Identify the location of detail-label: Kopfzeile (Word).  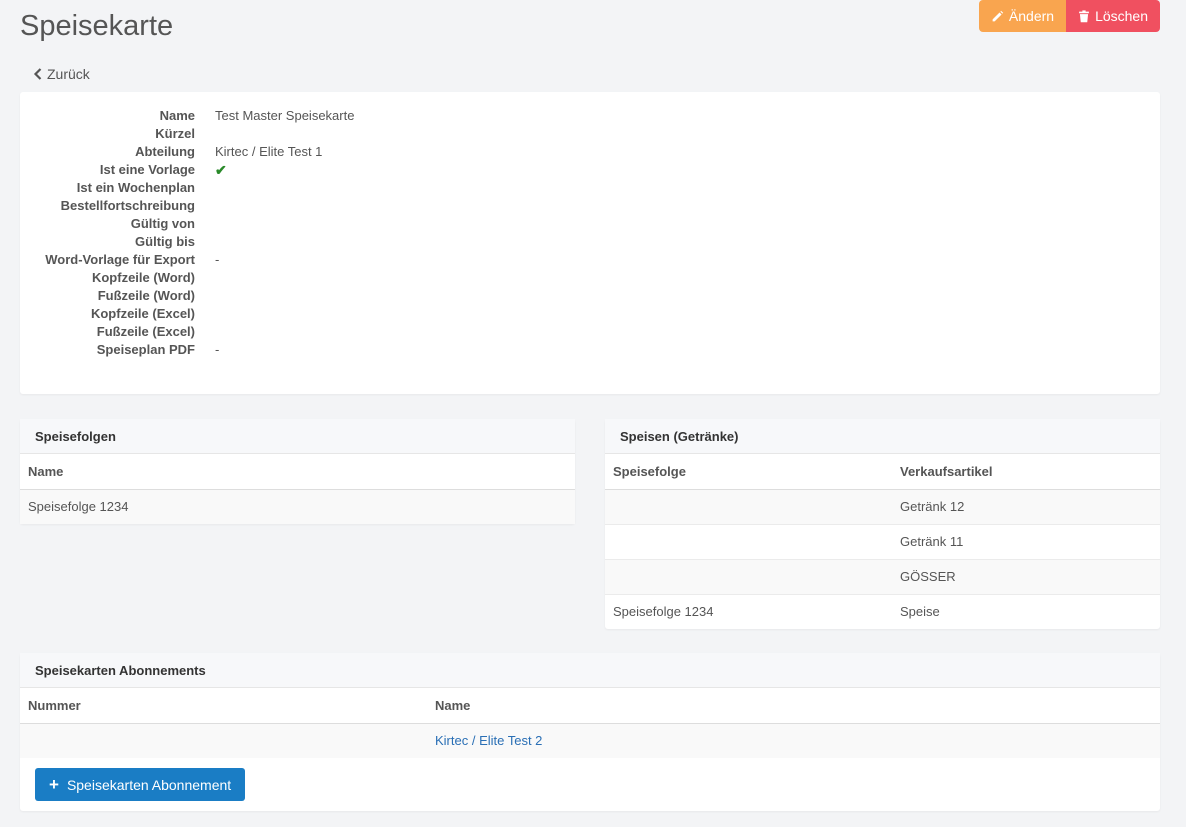
(143, 277).